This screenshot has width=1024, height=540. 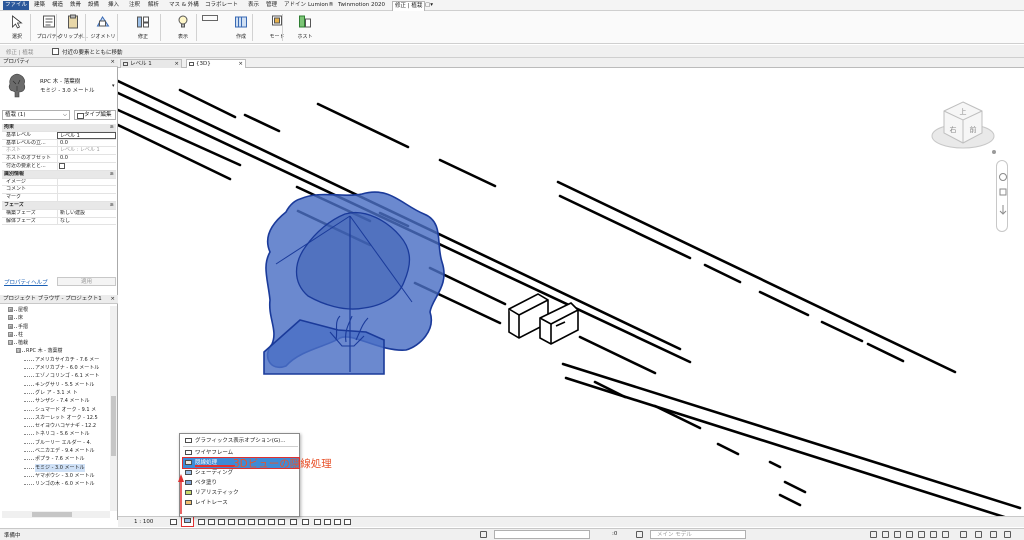 I want to click on menu-tab: ファイル, so click(x=16, y=5).